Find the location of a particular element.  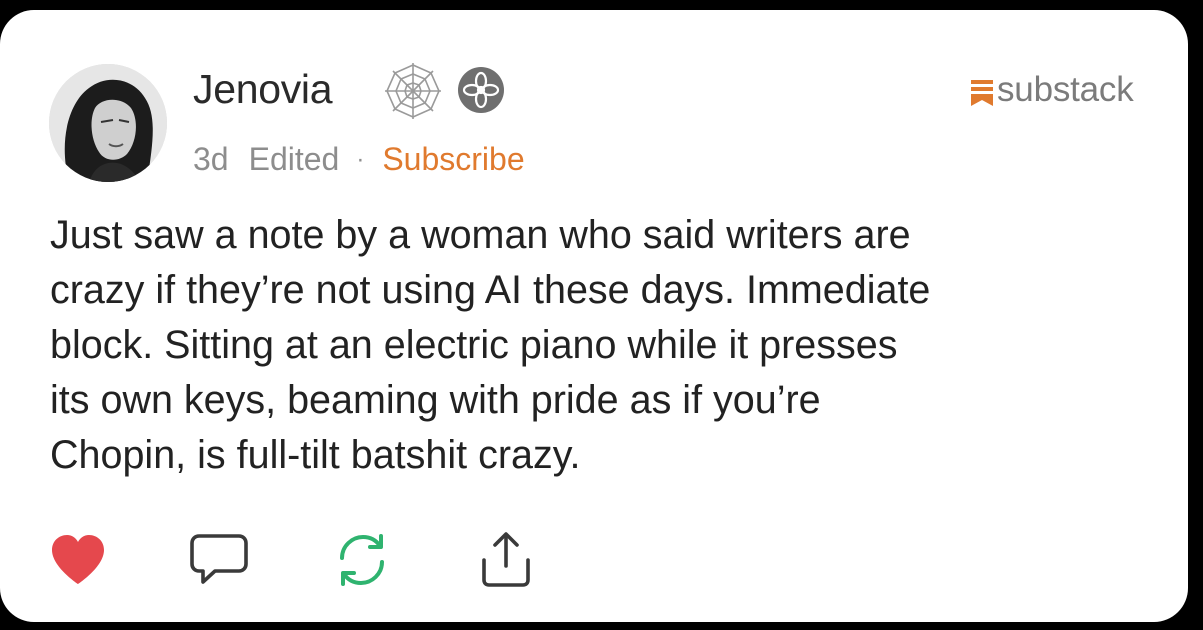

author-name: Jenovia is located at coordinates (263, 89).